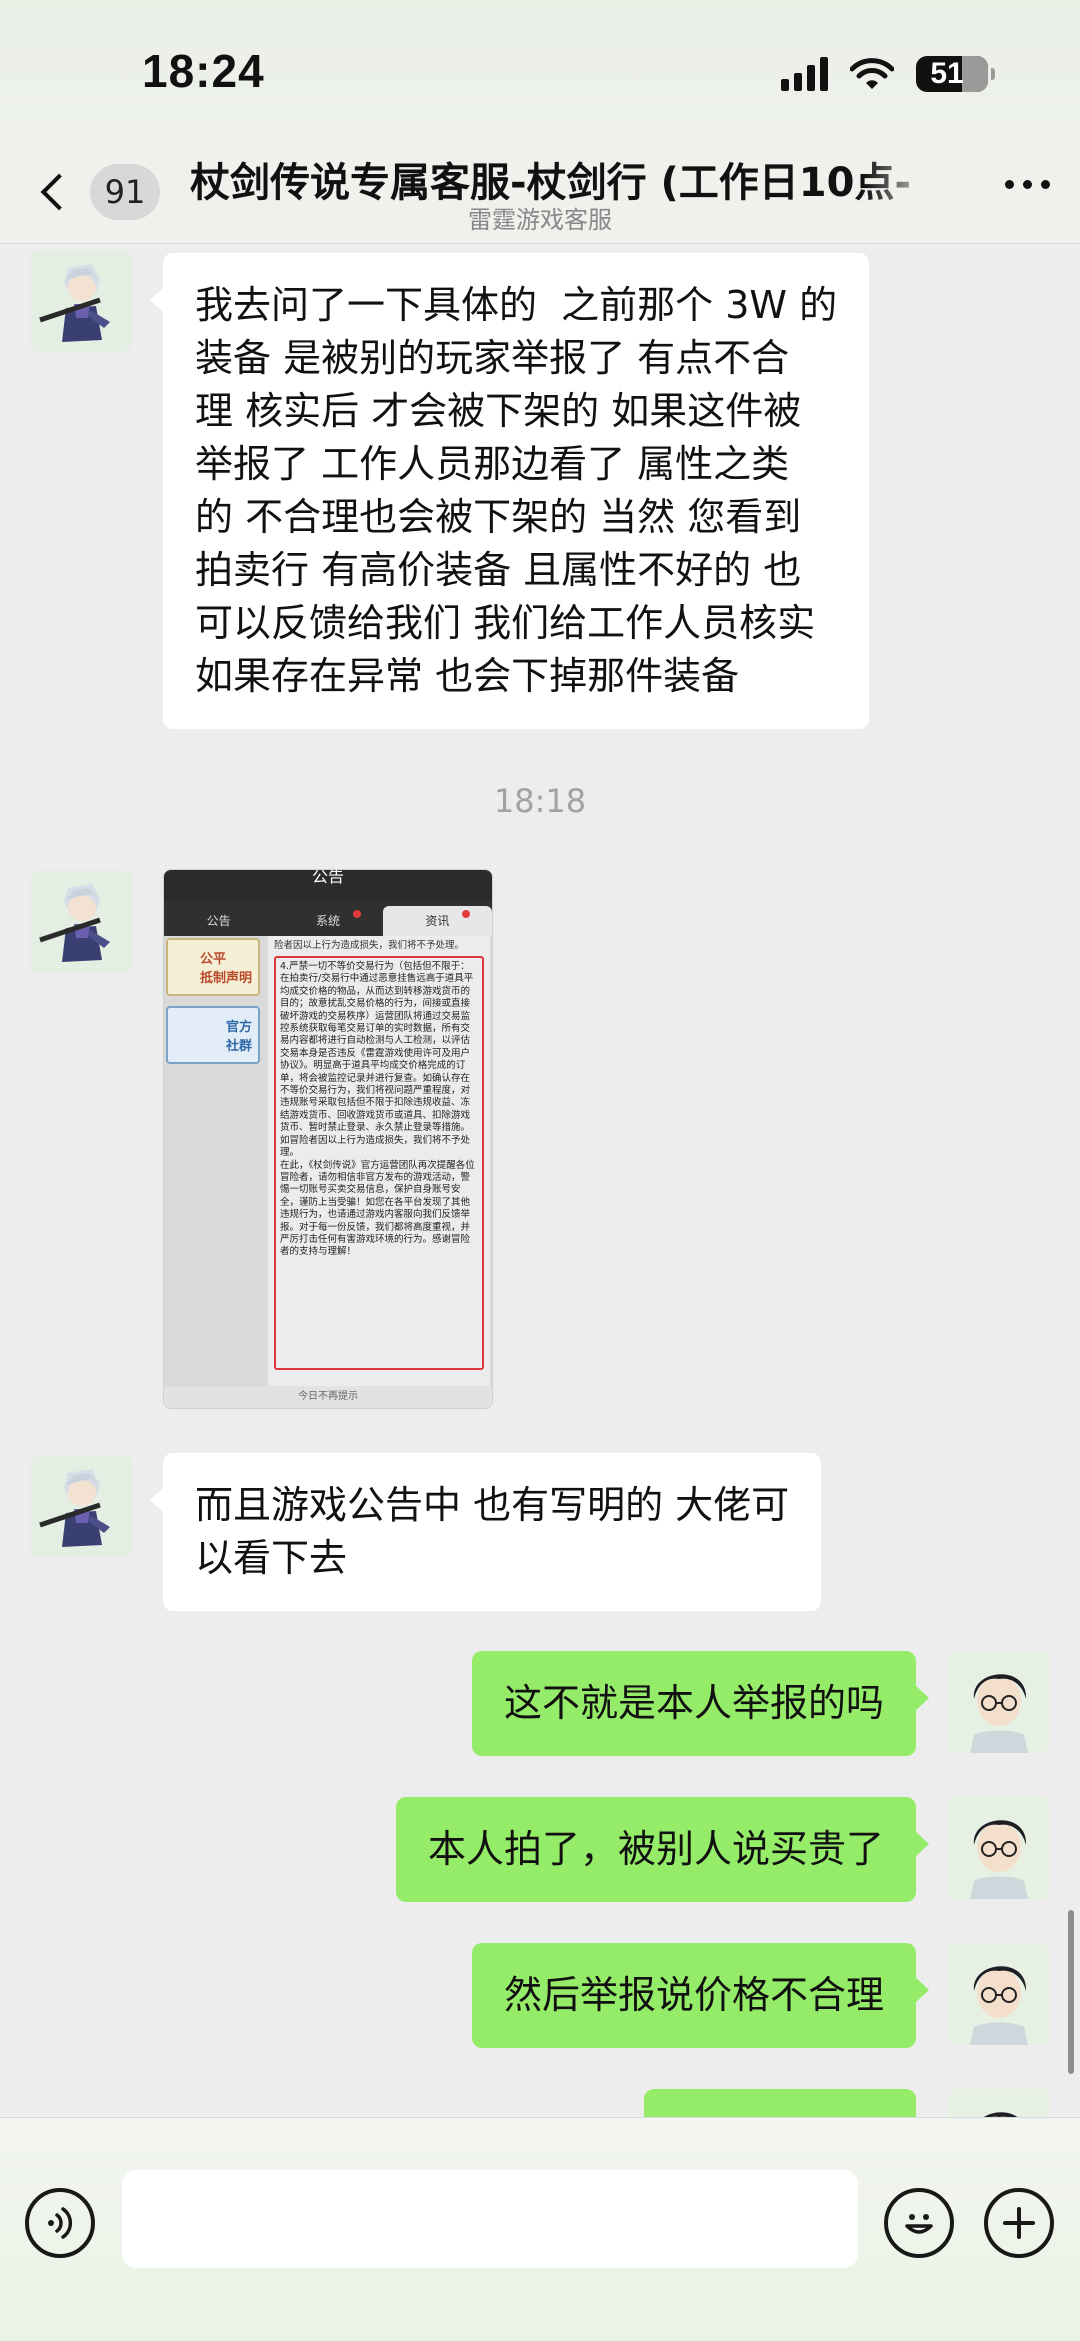  What do you see at coordinates (540, 220) in the screenshot?
I see `chat-subtitle: 雷霆游戏客服` at bounding box center [540, 220].